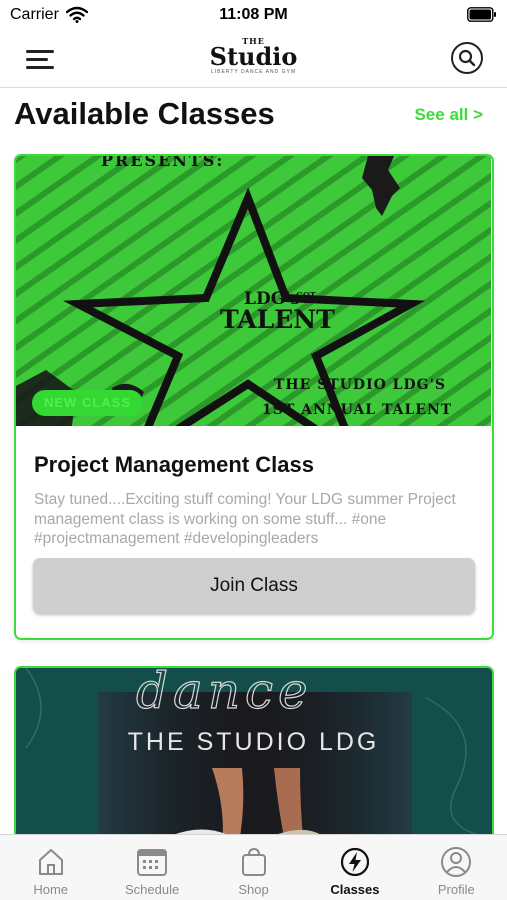 The height and width of the screenshot is (900, 507). I want to click on tab-bar: Home Schedule Shop Classes Profile, so click(253, 867).